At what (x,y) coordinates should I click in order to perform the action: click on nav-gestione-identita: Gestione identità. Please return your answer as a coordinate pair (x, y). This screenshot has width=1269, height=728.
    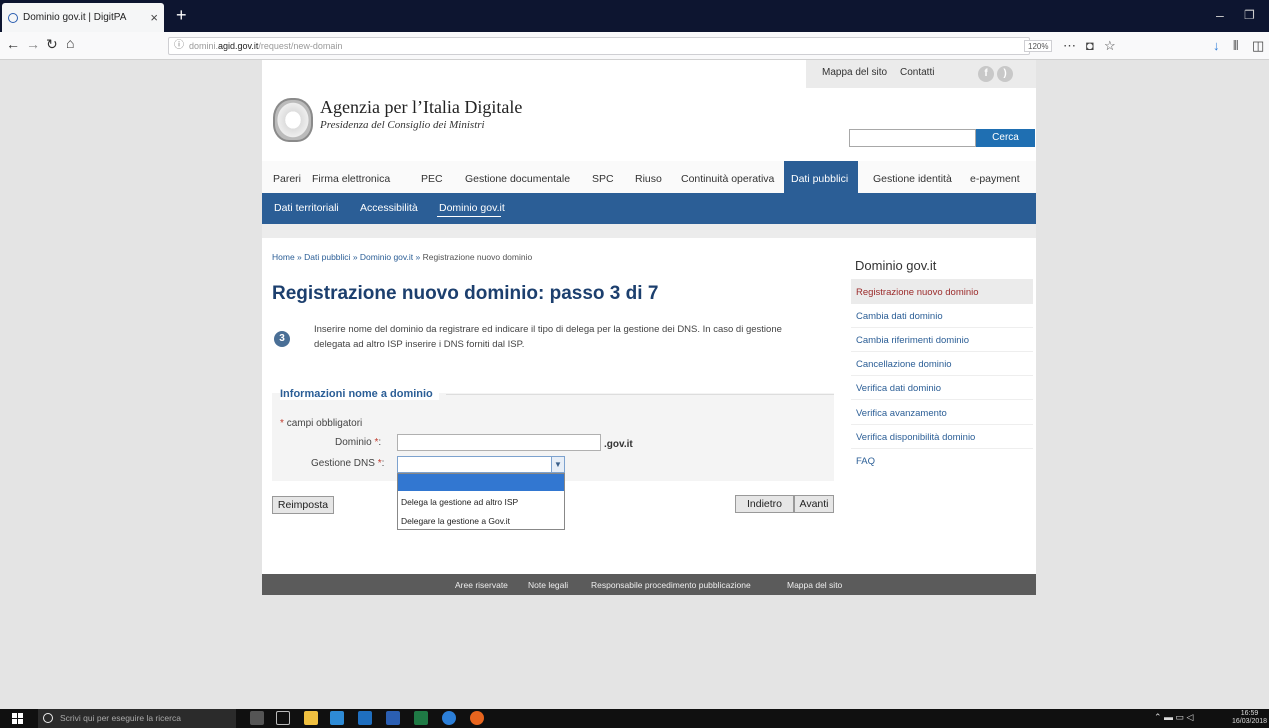
    Looking at the image, I should click on (912, 179).